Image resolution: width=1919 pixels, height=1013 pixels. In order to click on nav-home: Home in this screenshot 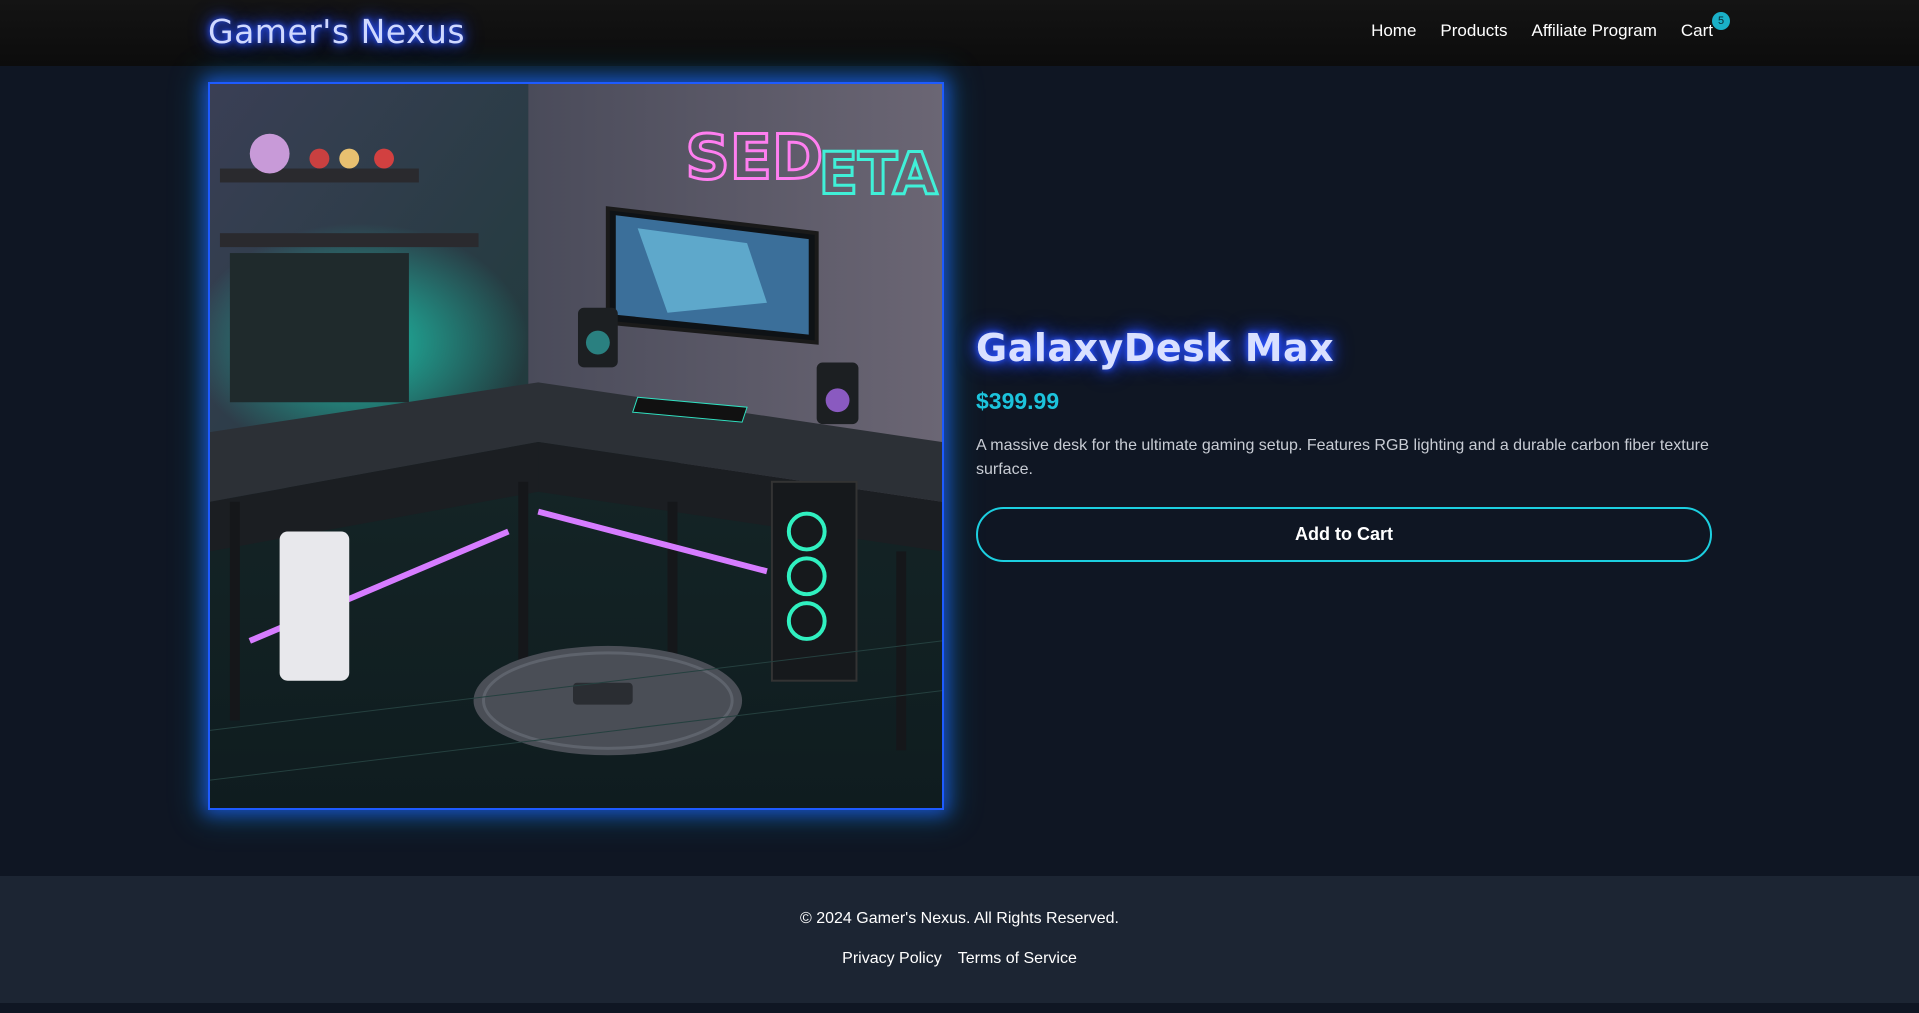, I will do `click(1393, 31)`.